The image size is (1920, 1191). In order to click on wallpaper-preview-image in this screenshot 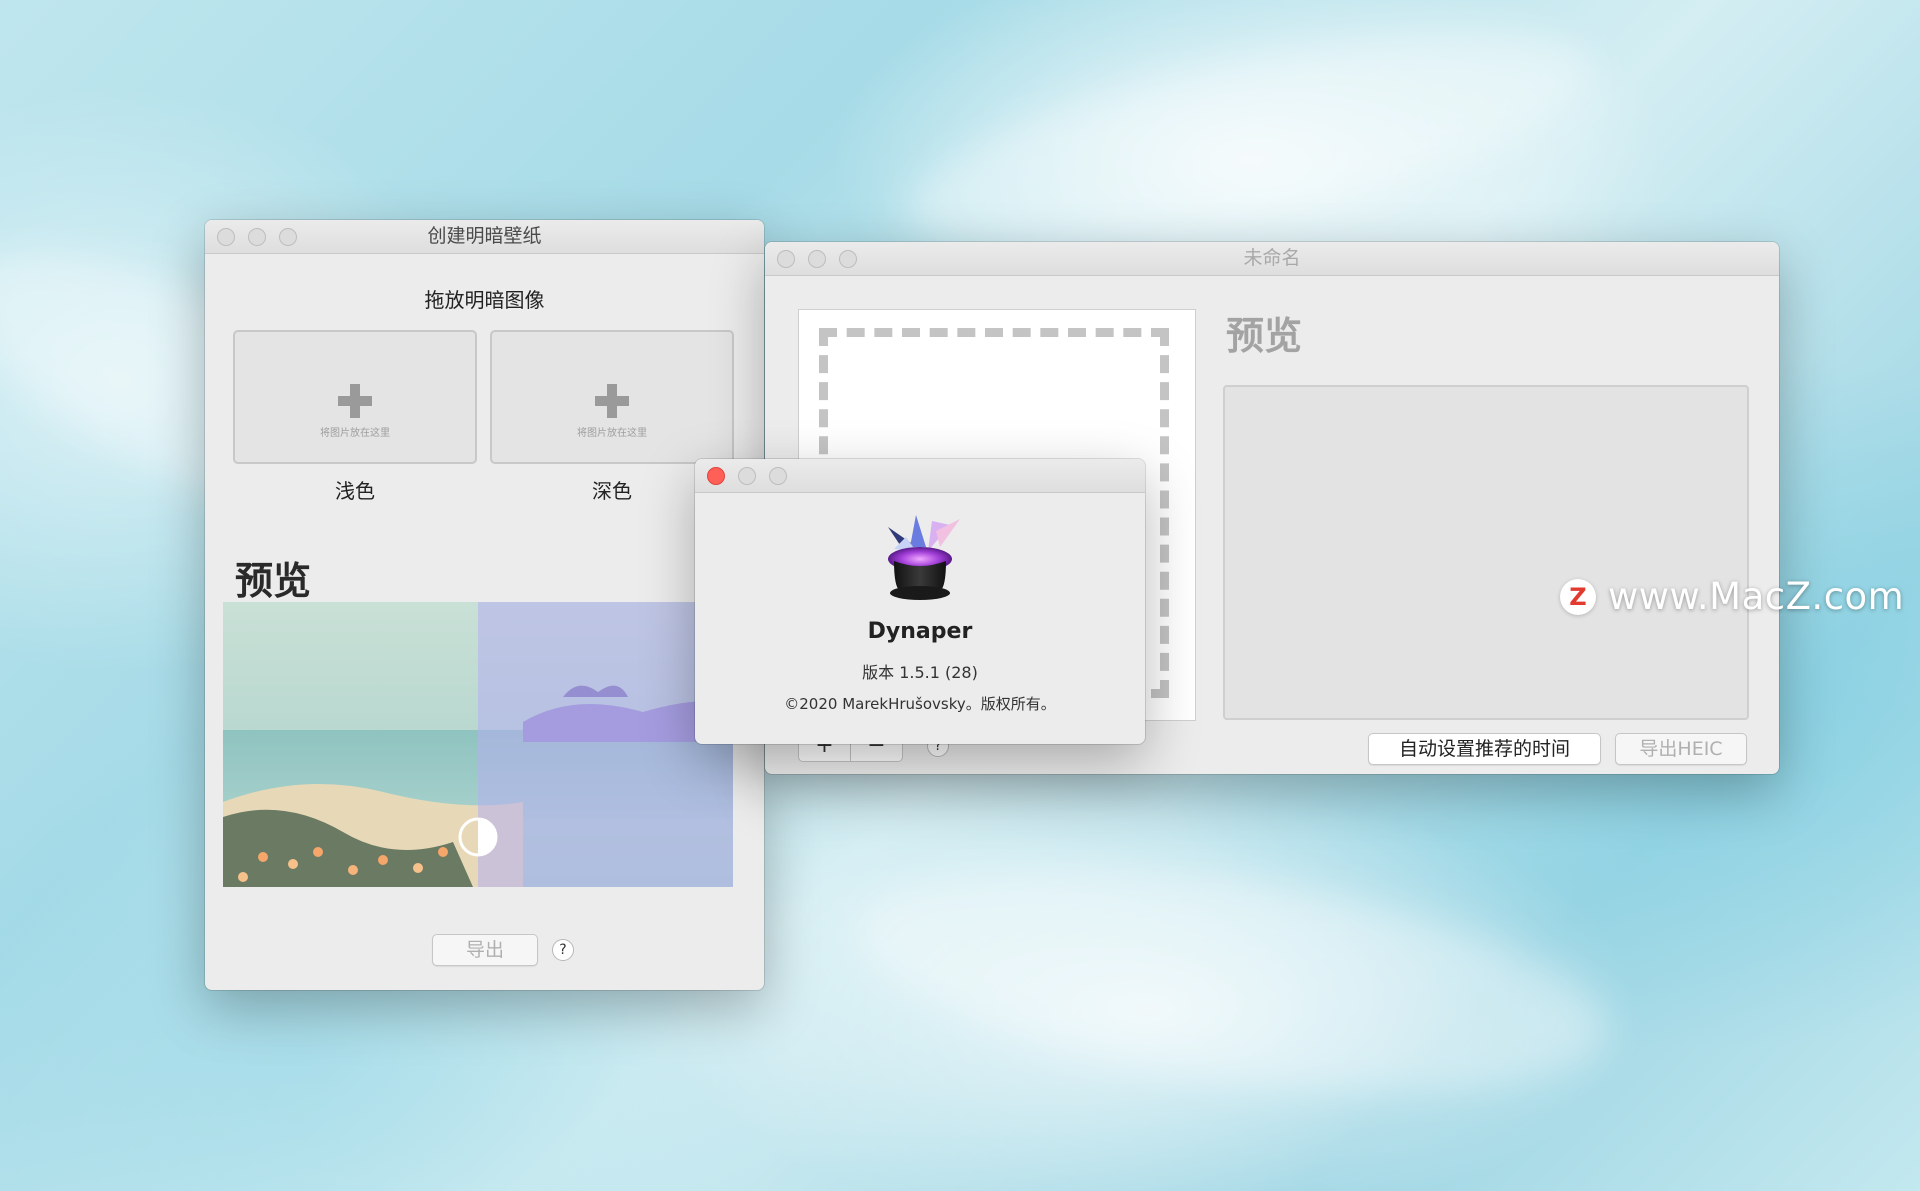, I will do `click(478, 744)`.